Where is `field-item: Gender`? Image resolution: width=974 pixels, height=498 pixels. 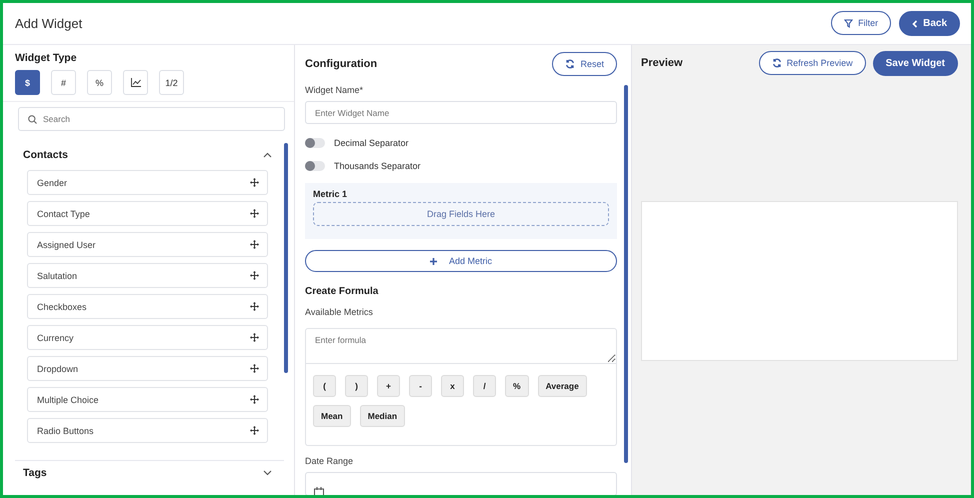
field-item: Gender is located at coordinates (147, 182).